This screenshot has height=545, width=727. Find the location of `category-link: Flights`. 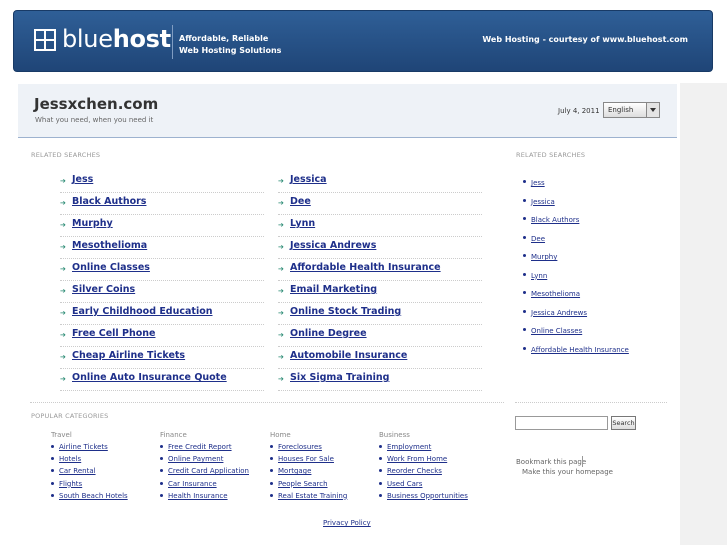

category-link: Flights is located at coordinates (66, 484).